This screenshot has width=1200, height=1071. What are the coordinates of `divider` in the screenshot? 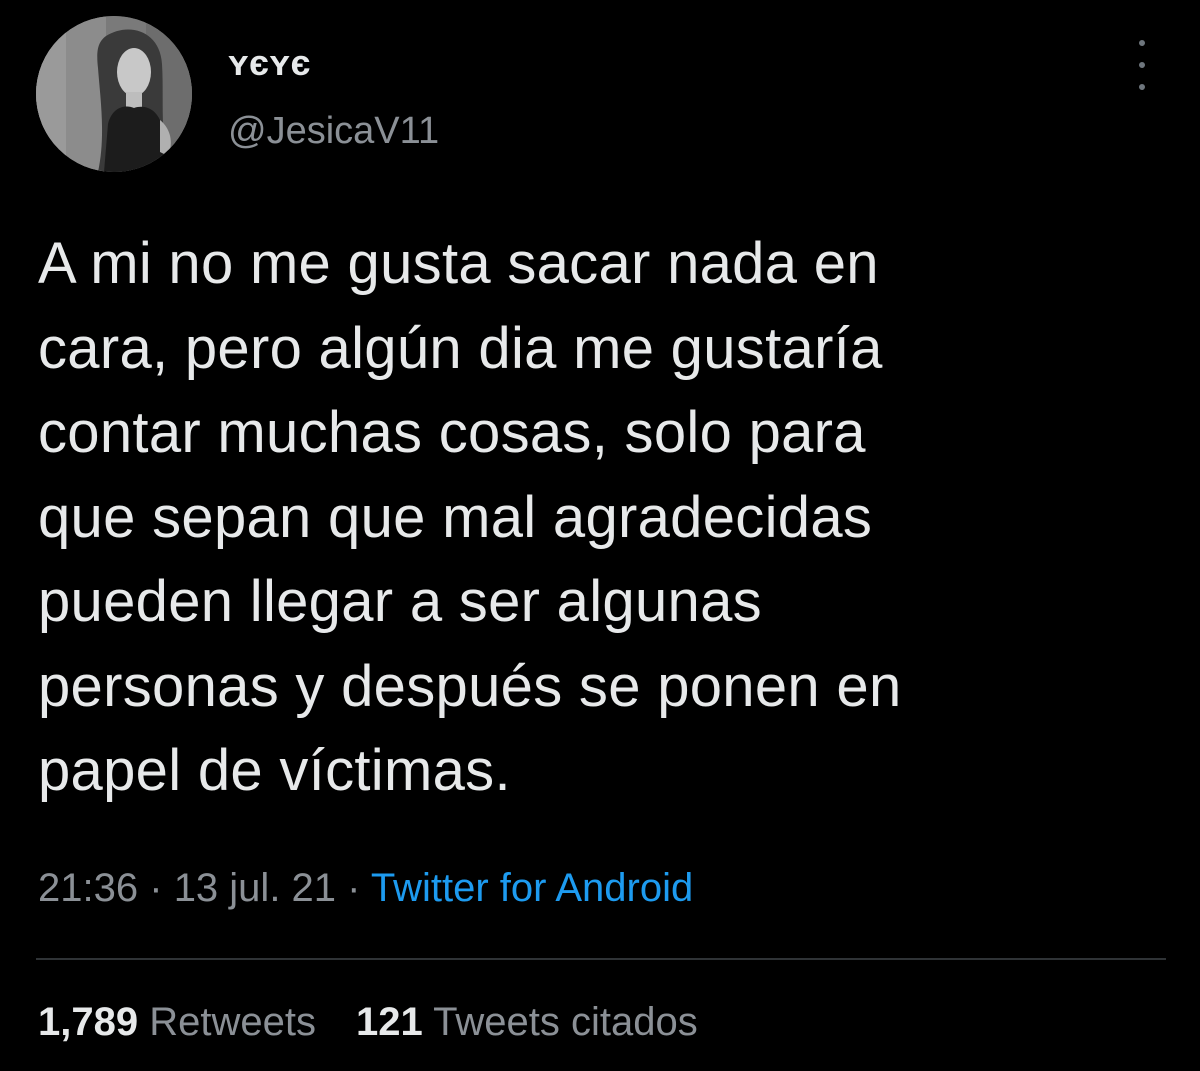 It's located at (601, 959).